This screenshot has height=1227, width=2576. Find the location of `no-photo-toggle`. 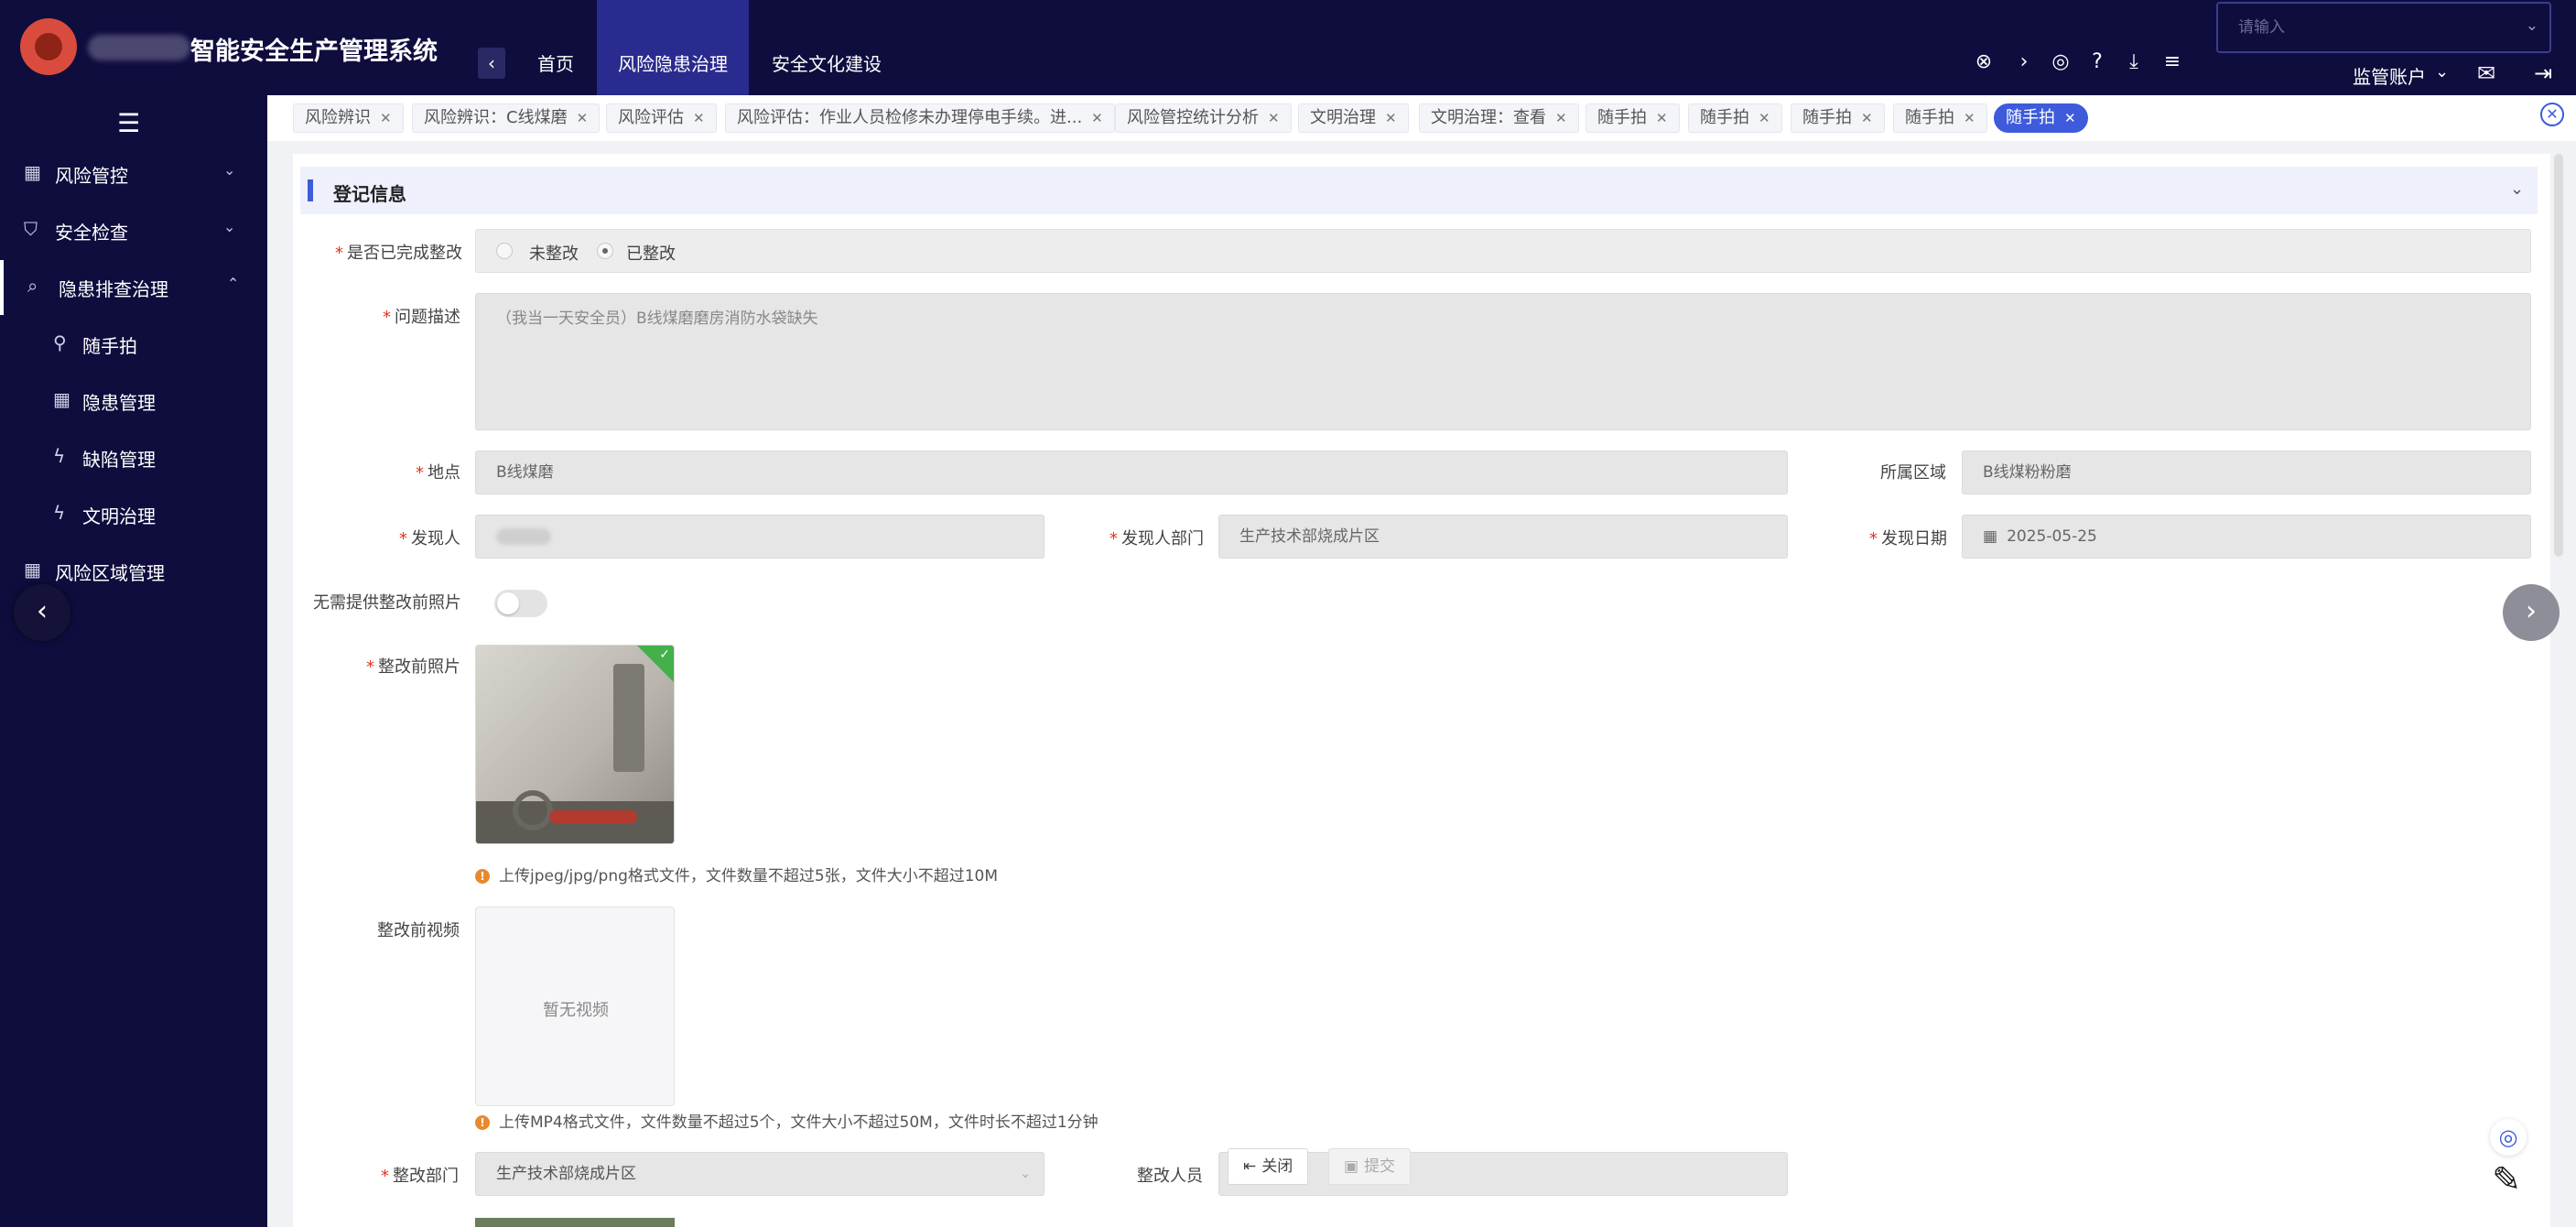

no-photo-toggle is located at coordinates (520, 603).